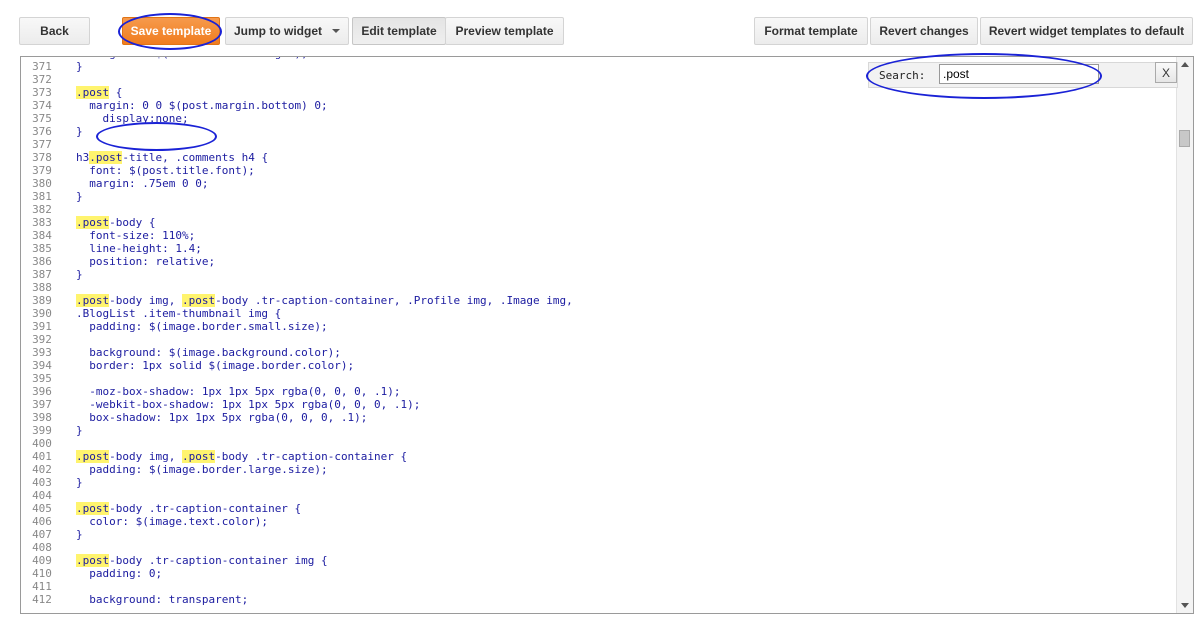  I want to click on code-text: .post-body .tr-caption-container {, so click(188, 508).